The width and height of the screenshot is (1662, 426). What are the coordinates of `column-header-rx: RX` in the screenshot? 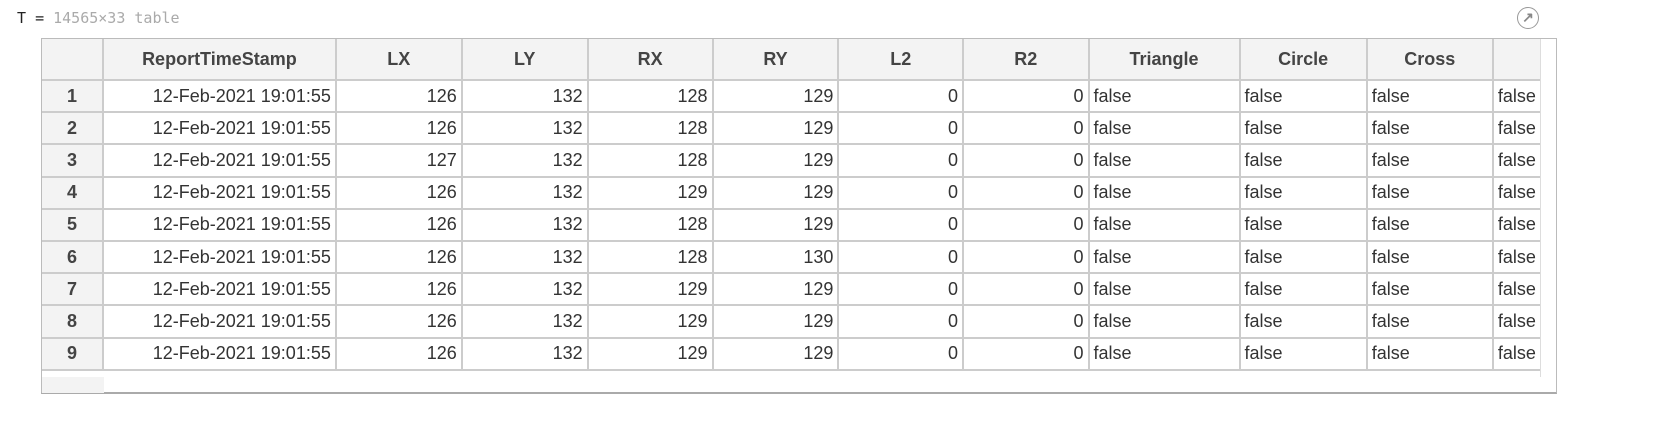 It's located at (650, 60).